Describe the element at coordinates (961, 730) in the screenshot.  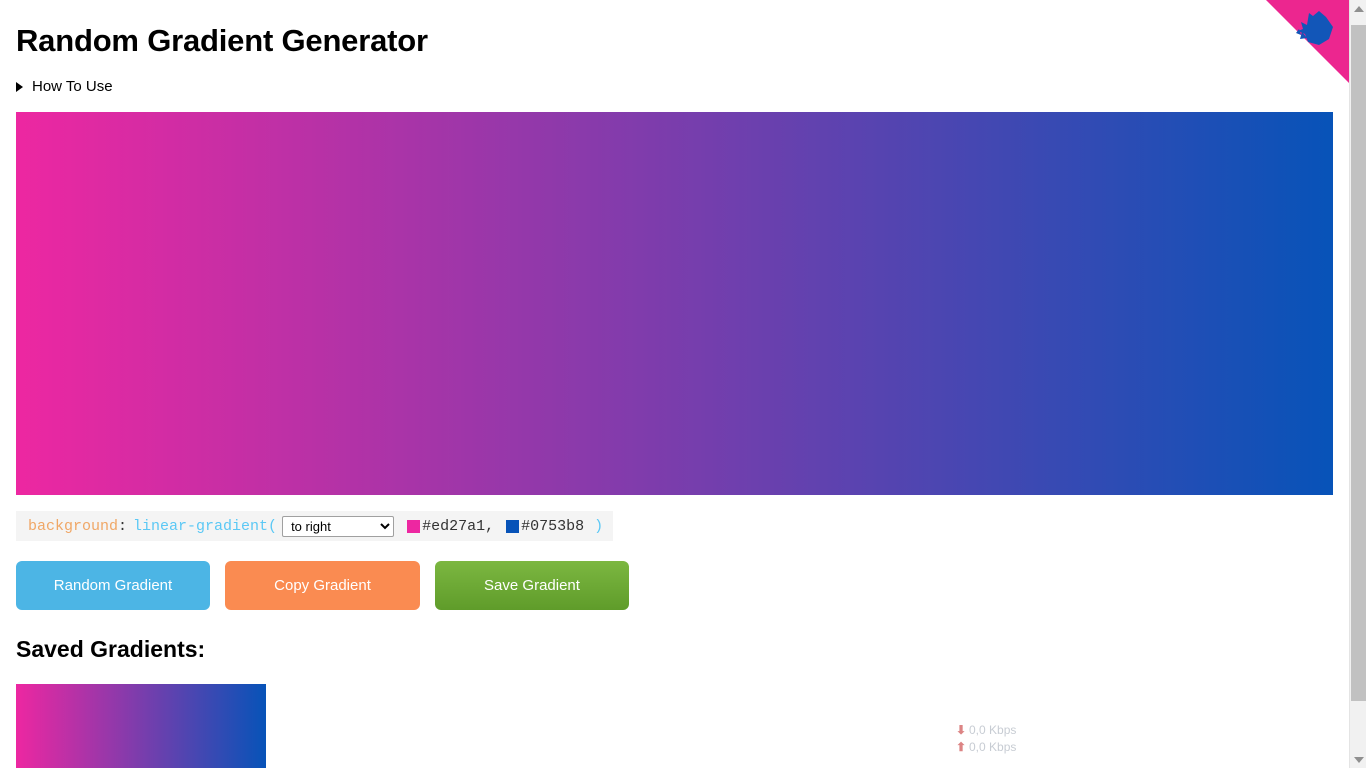
I see `arrow-down-icon: ⬇` at that location.